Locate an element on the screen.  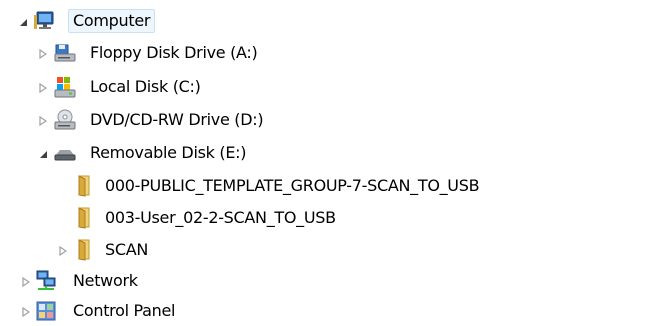
tree-item-folder-scan: SCAN is located at coordinates (100, 250).